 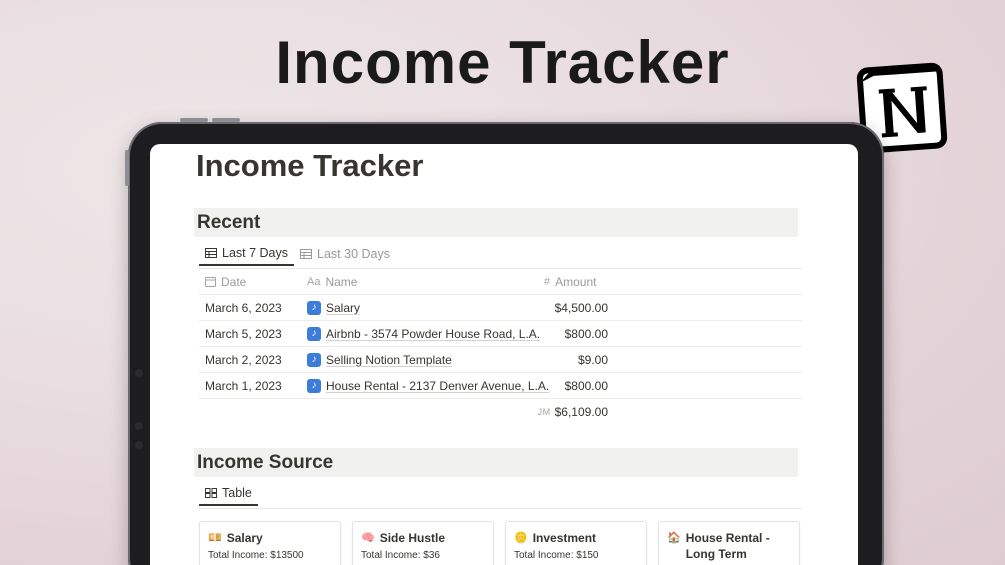 What do you see at coordinates (496, 462) in the screenshot?
I see `income-source-heading: Income Source` at bounding box center [496, 462].